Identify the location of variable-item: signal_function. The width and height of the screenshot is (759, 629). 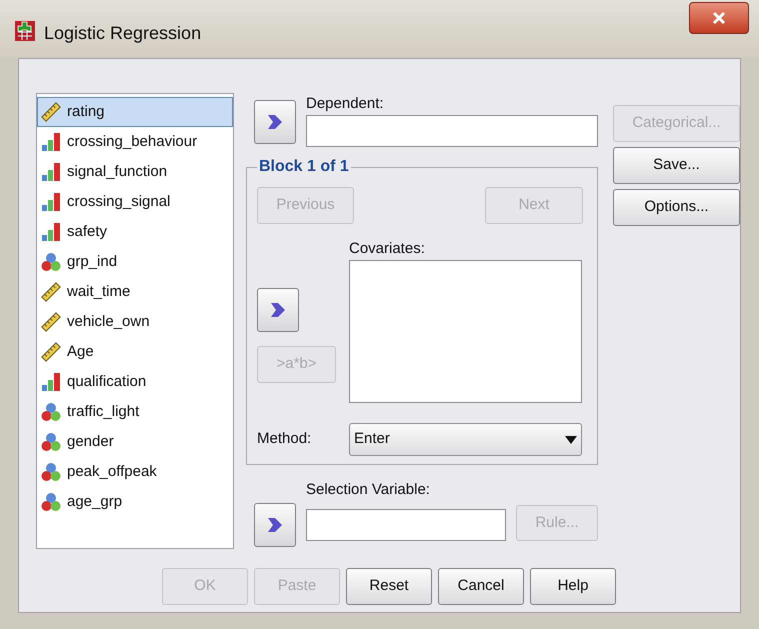
(135, 172).